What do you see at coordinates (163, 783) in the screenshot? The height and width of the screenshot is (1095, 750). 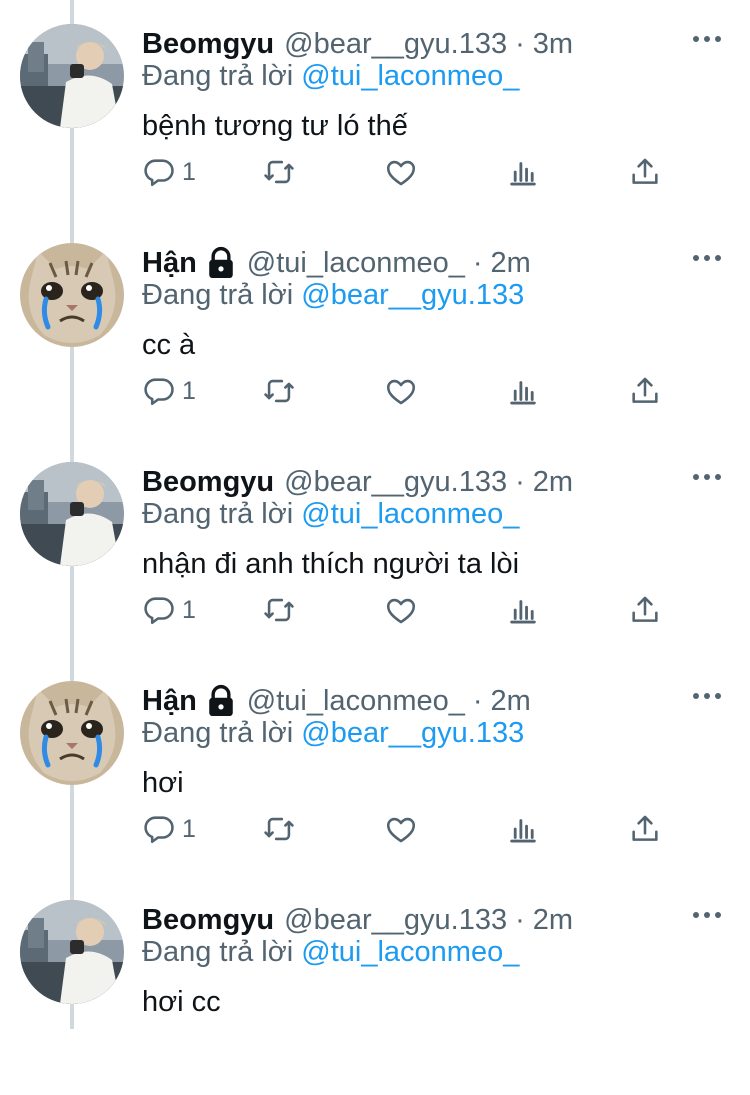 I see `tweet-text: hơi` at bounding box center [163, 783].